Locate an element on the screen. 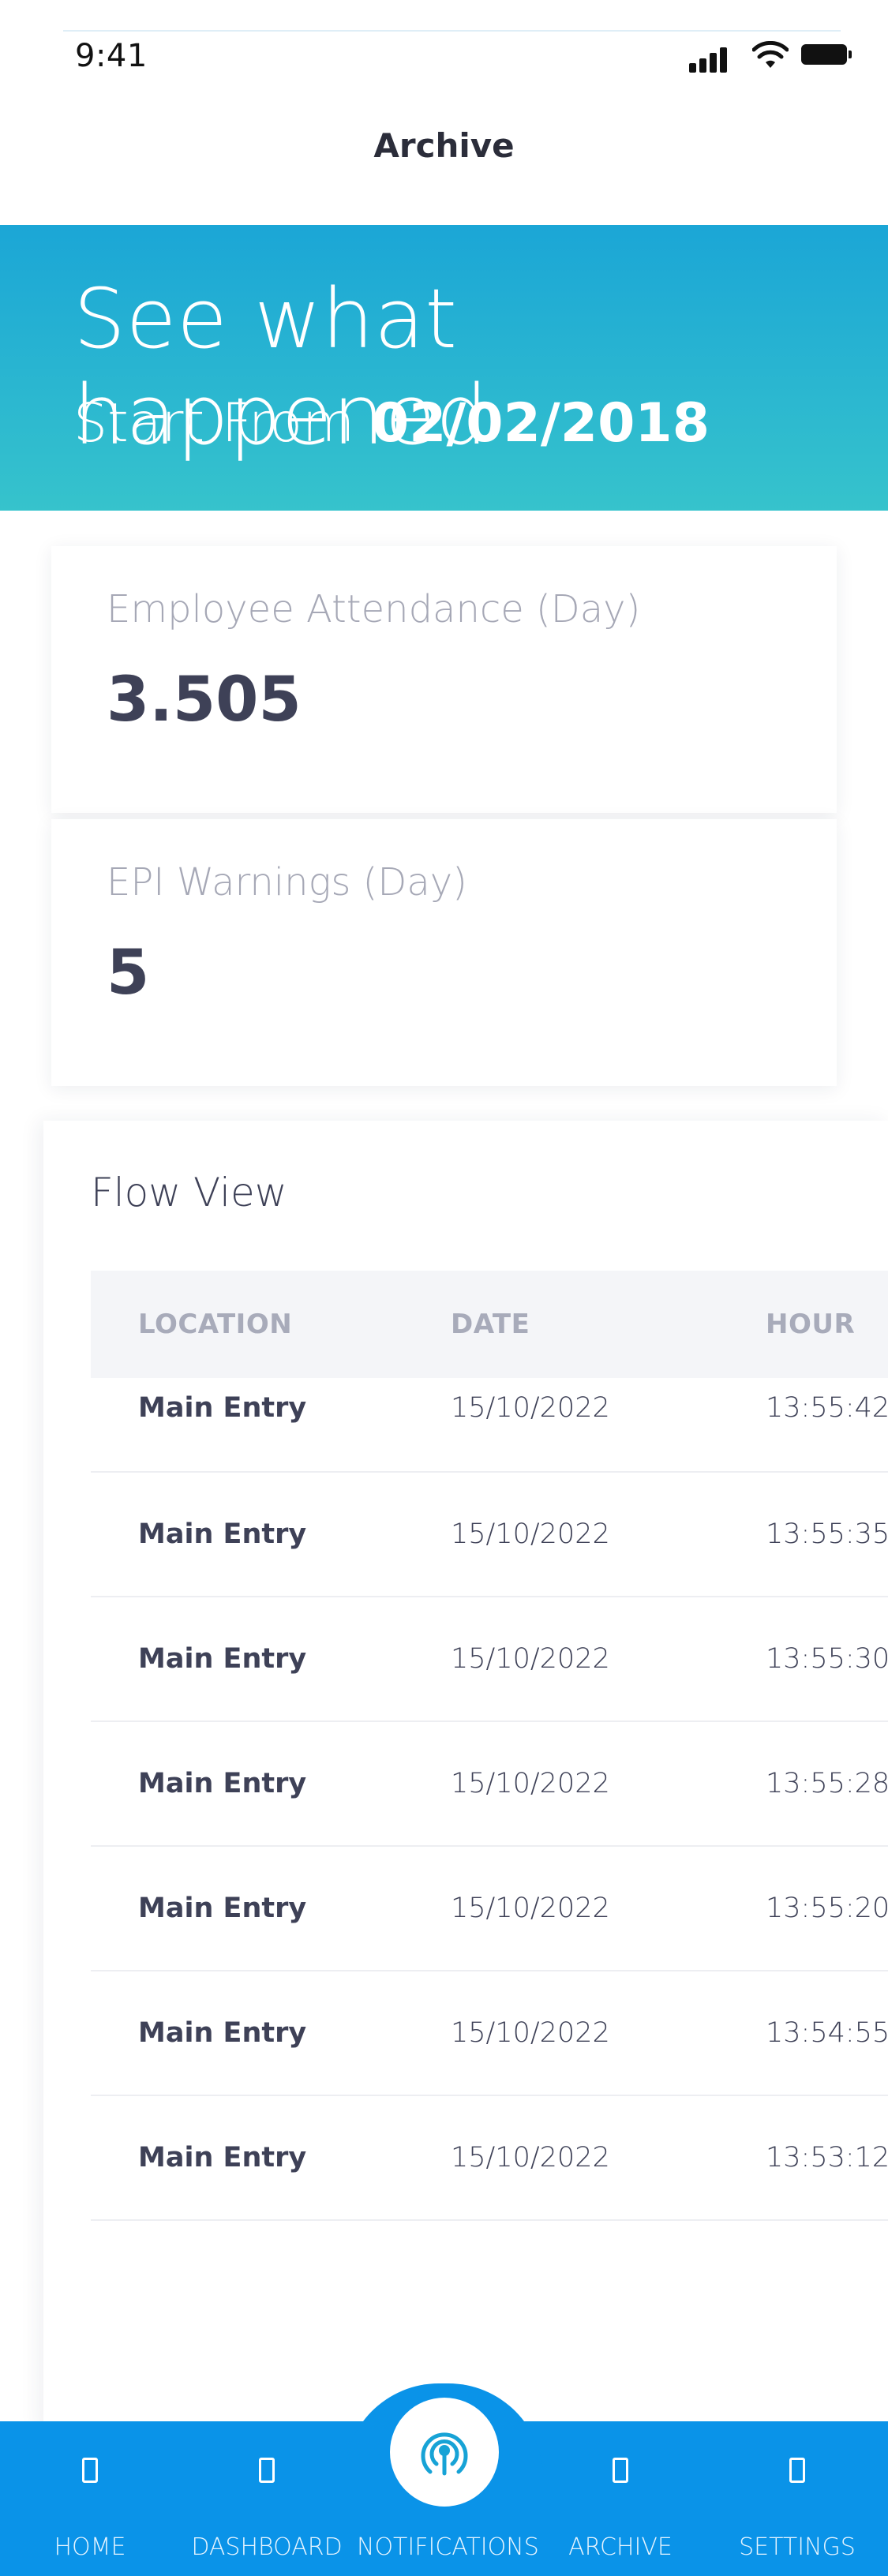  cell-hour: 13:53:12 is located at coordinates (827, 2158).